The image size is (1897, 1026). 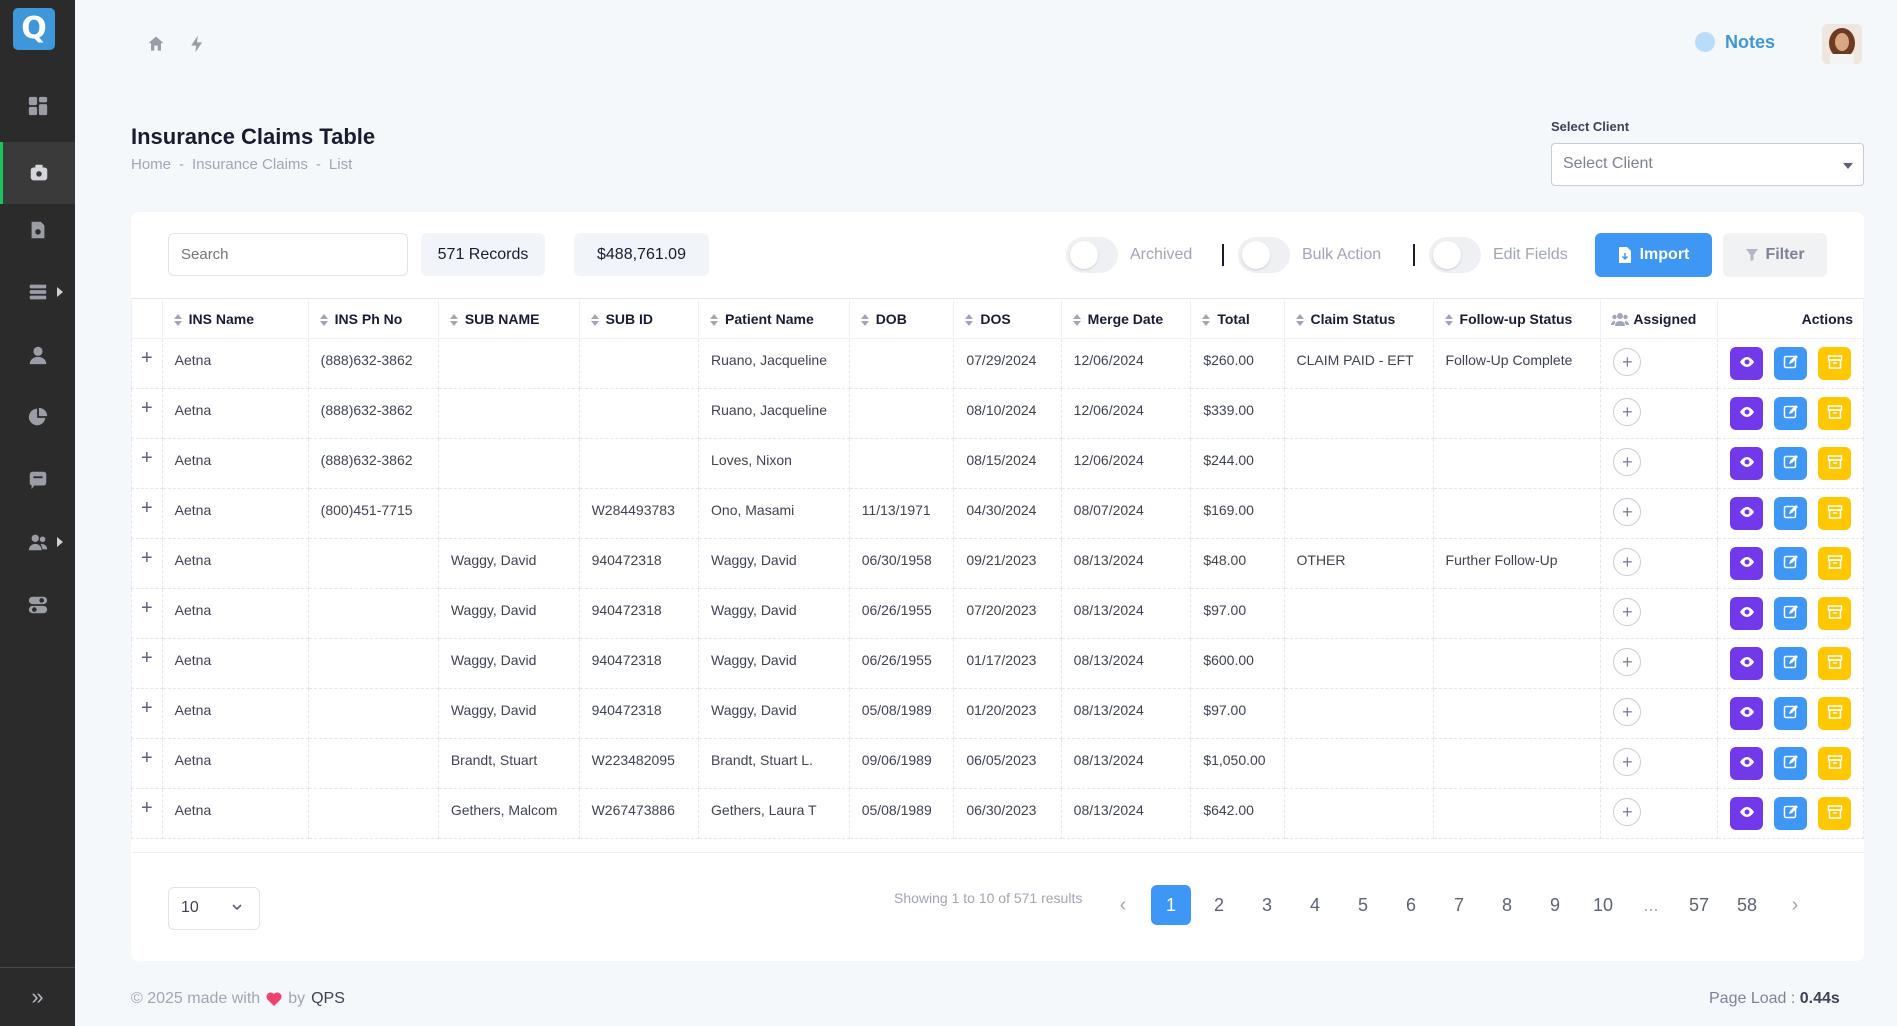 I want to click on header-dob: DOB, so click(x=901, y=318).